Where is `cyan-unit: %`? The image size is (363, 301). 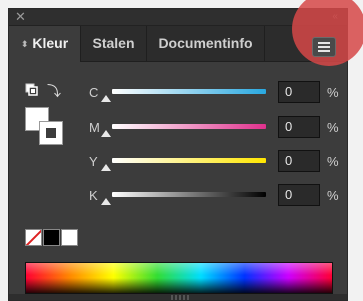
cyan-unit: % is located at coordinates (333, 92).